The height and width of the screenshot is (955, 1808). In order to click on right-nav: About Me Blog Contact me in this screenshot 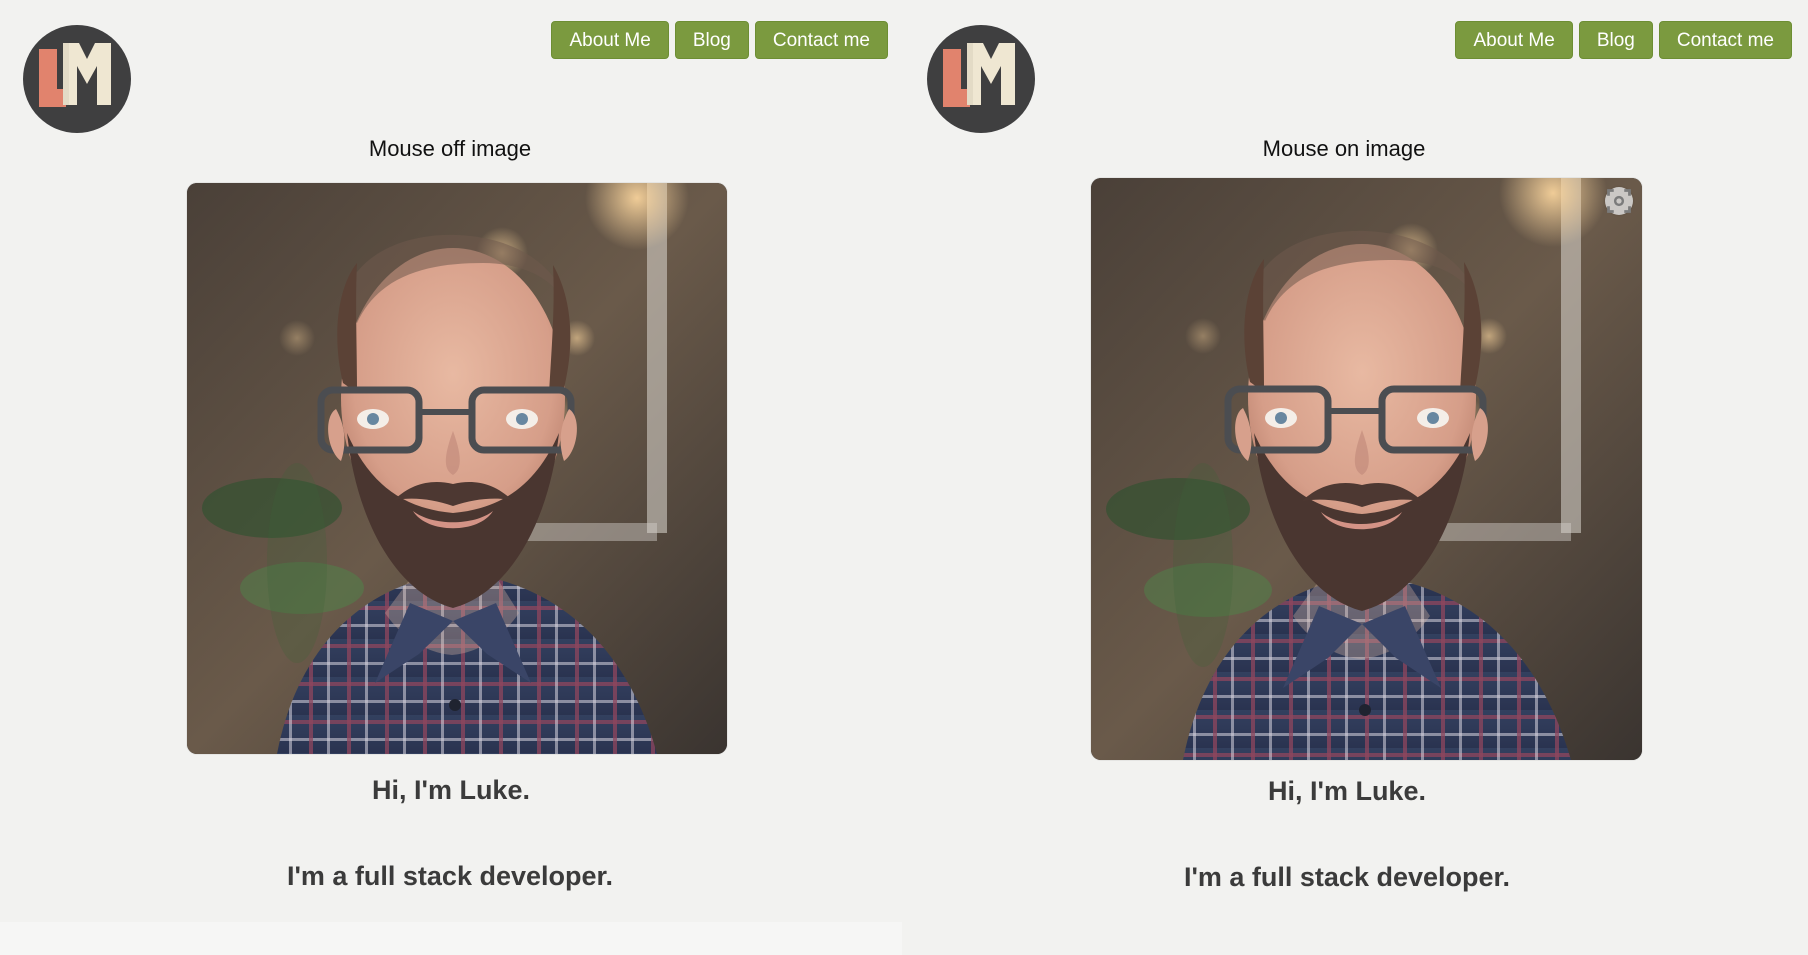, I will do `click(1623, 40)`.